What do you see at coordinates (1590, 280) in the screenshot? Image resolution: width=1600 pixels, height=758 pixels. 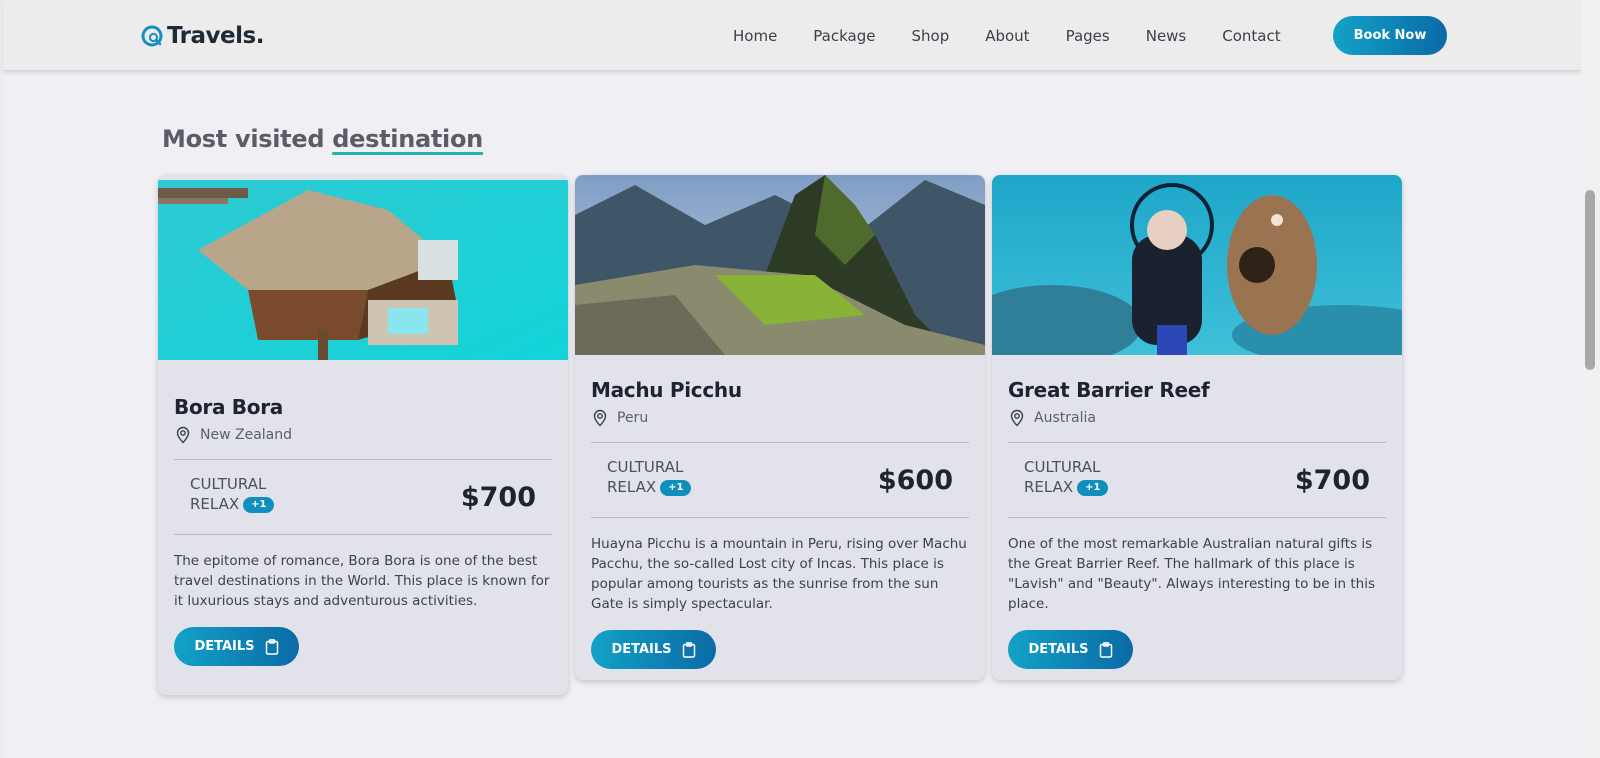 I see `scrollbar-thumb` at bounding box center [1590, 280].